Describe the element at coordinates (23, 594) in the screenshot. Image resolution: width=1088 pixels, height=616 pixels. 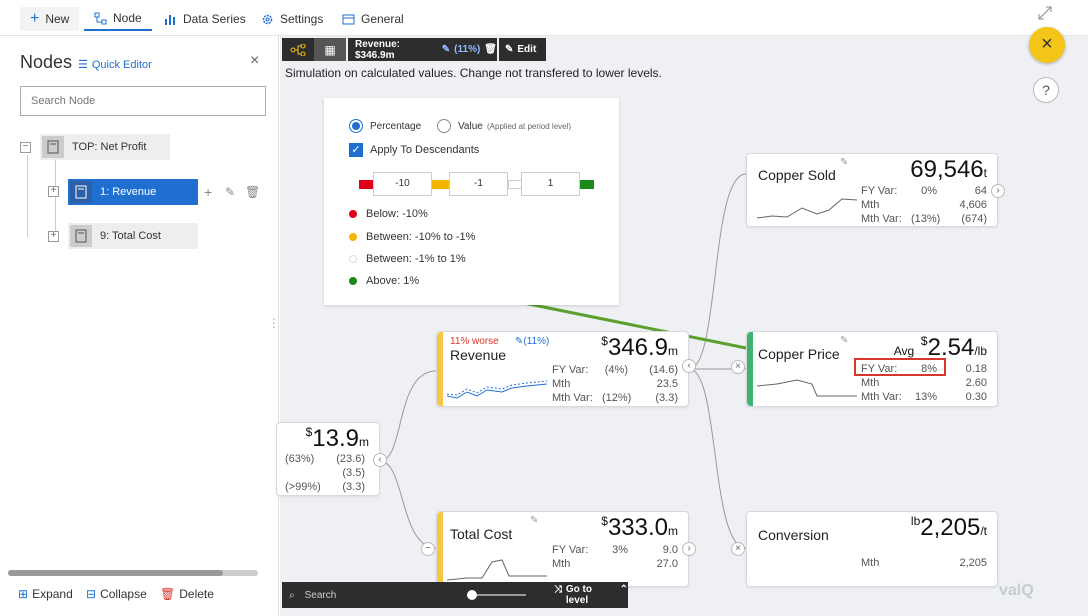
I see `expand-icon: ⊞` at that location.